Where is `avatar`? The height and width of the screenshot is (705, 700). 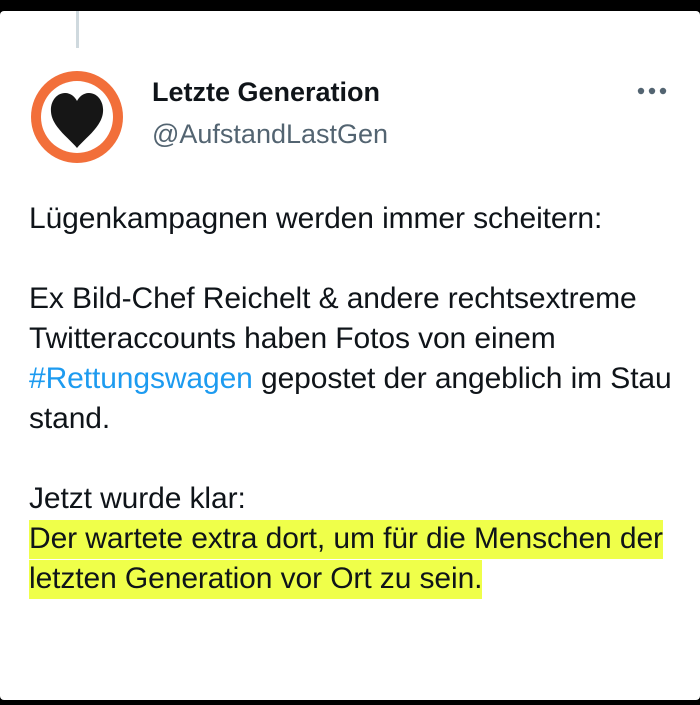
avatar is located at coordinates (77, 117).